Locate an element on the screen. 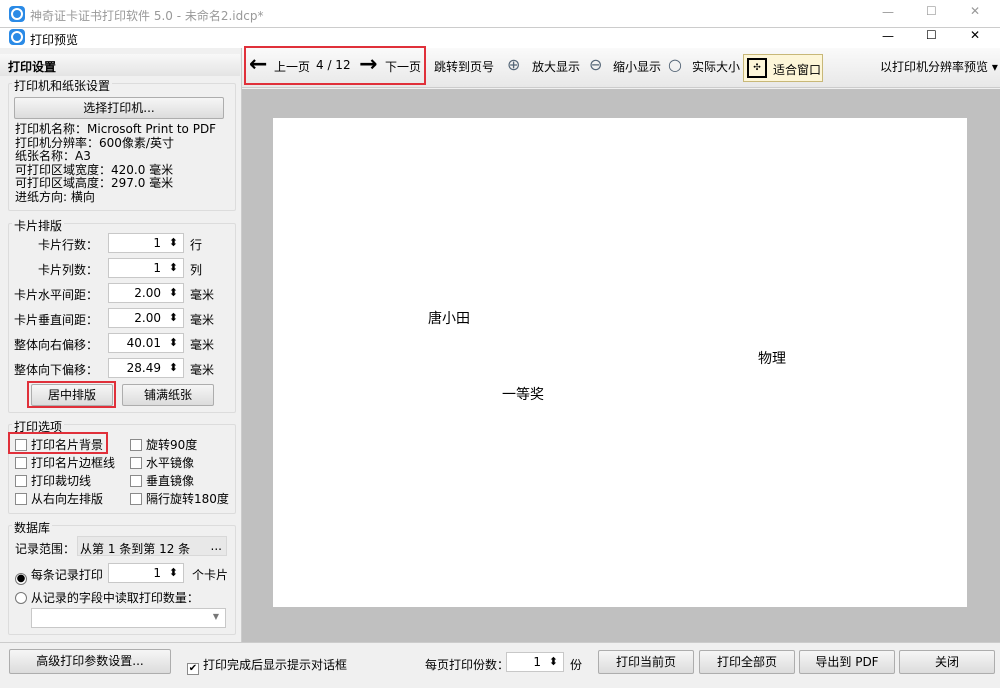  option-checkbox: 打印名片背景 is located at coordinates (59, 444).